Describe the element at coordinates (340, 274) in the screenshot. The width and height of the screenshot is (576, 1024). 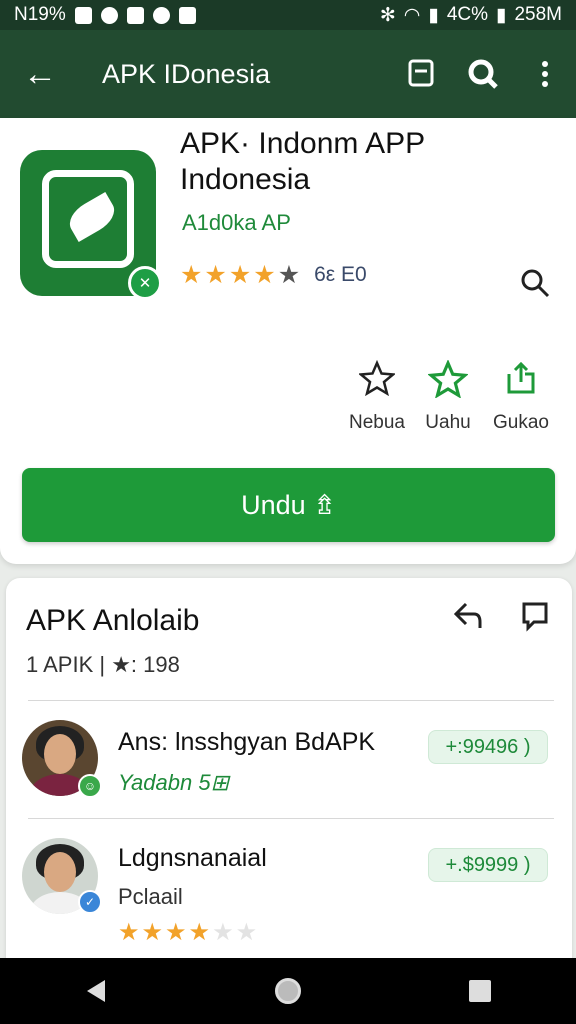
I see `rating-text: 6ε Ε0` at that location.